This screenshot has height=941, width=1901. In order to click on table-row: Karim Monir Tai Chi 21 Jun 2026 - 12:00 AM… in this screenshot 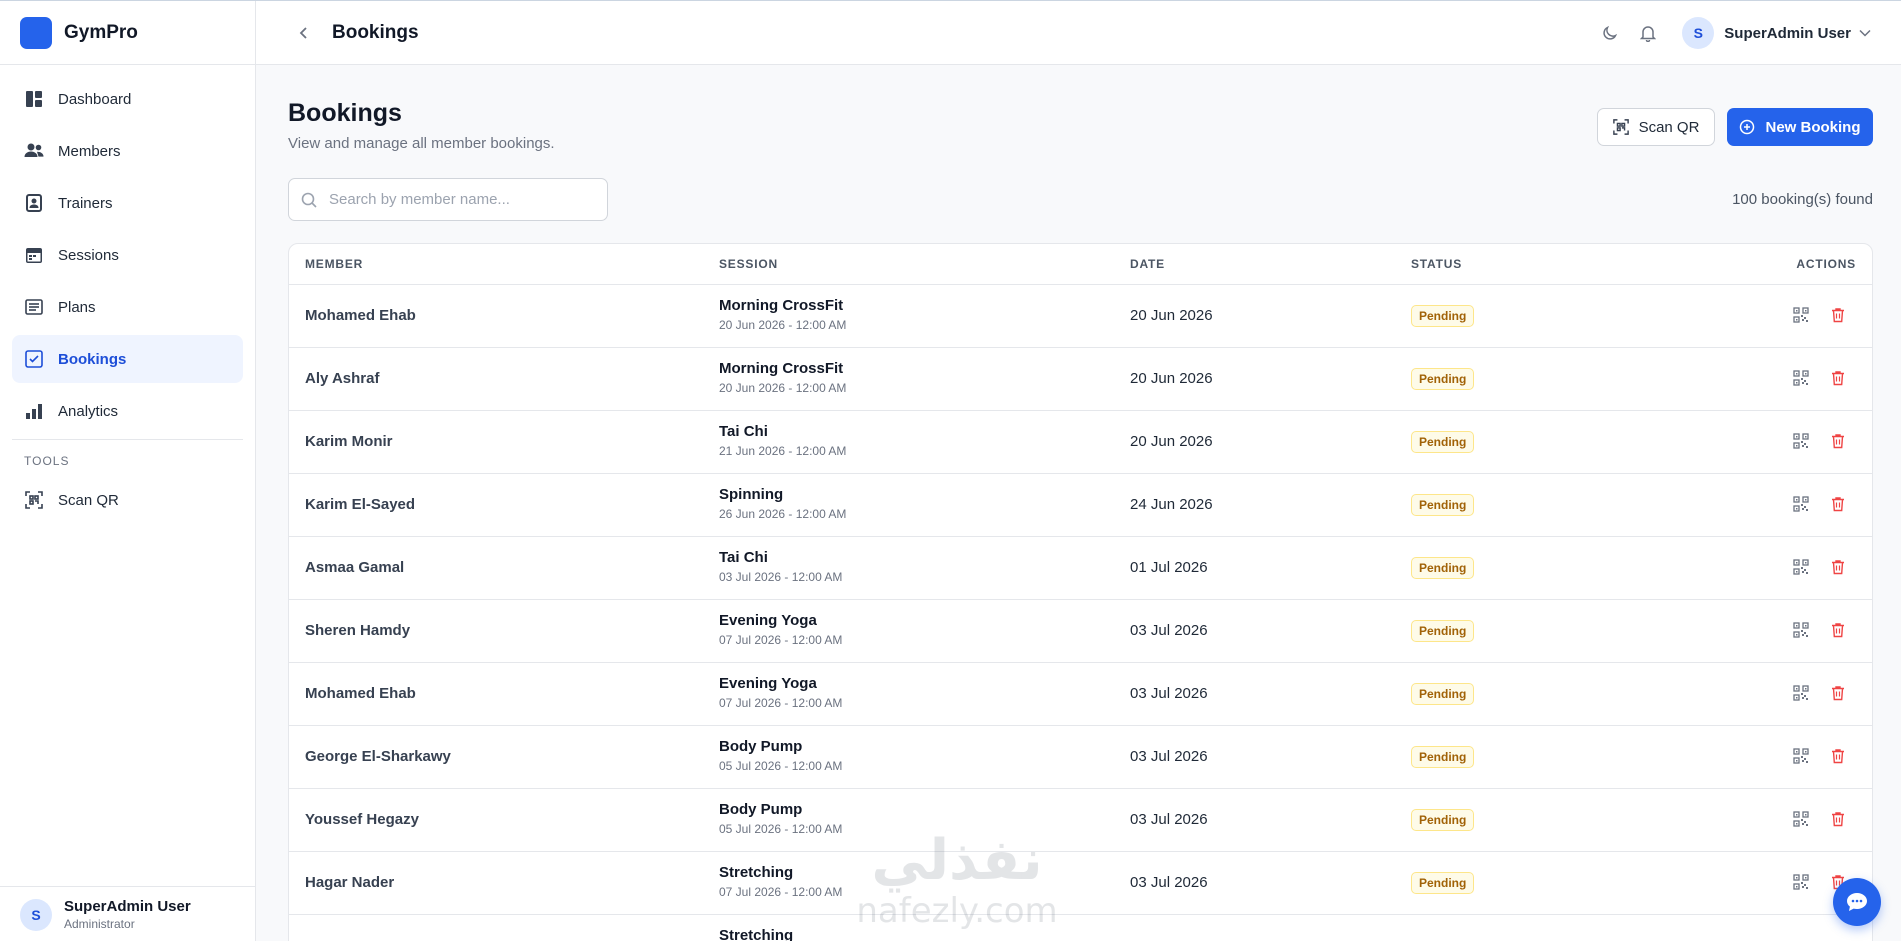, I will do `click(1080, 442)`.